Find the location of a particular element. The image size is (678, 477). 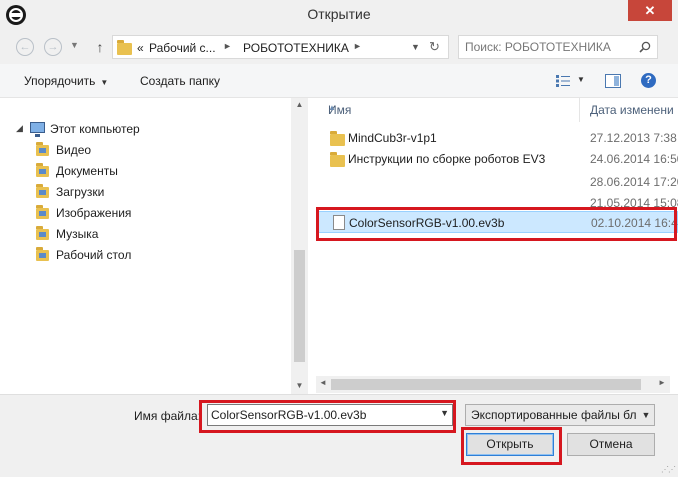

music-folder-icon is located at coordinates (42, 233).